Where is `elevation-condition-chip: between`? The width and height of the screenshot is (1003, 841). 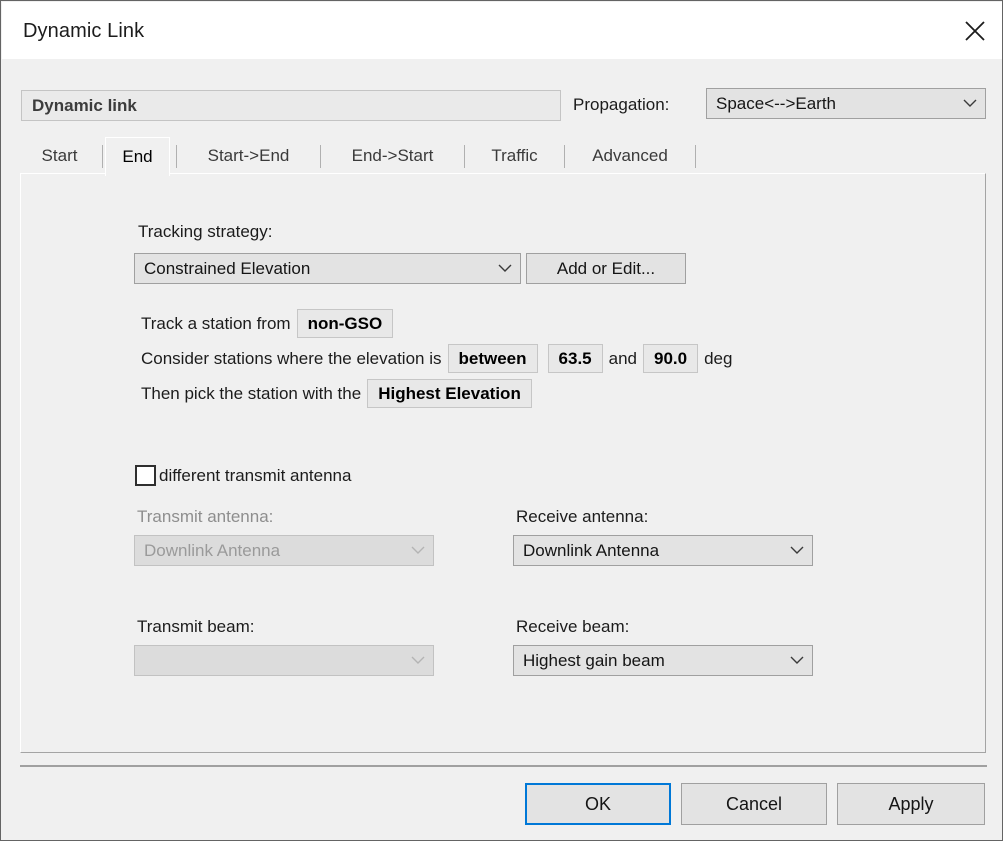 elevation-condition-chip: between is located at coordinates (492, 358).